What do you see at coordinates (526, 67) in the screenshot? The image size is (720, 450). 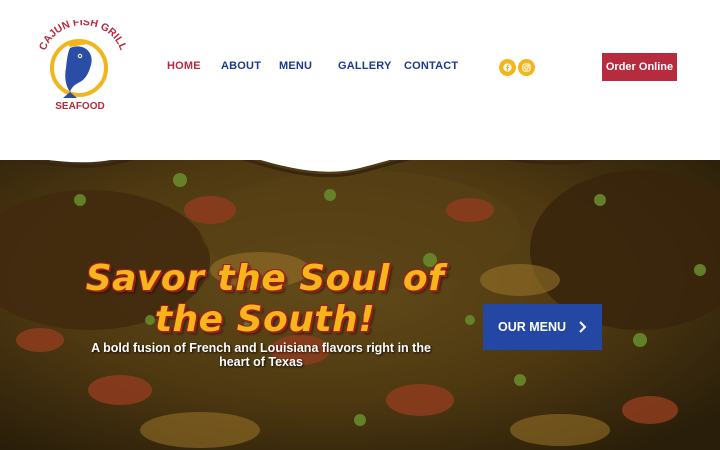 I see `instagram-icon` at bounding box center [526, 67].